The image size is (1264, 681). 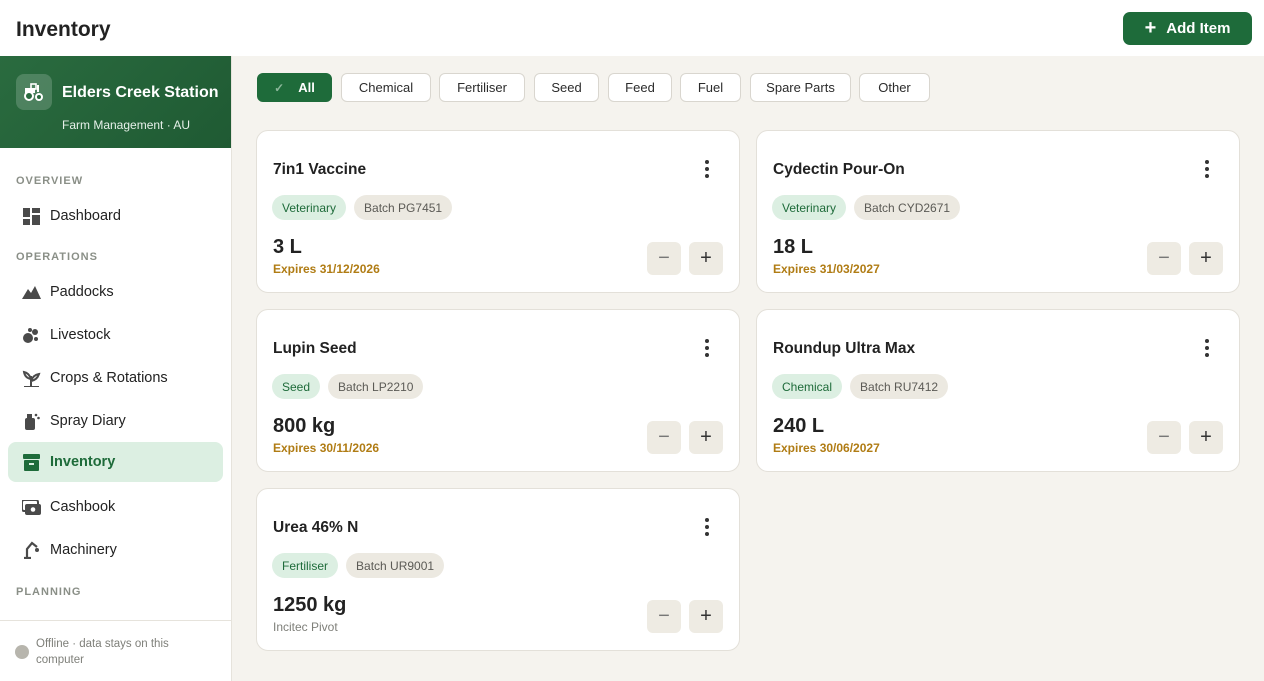 I want to click on dashboard-icon, so click(x=31, y=216).